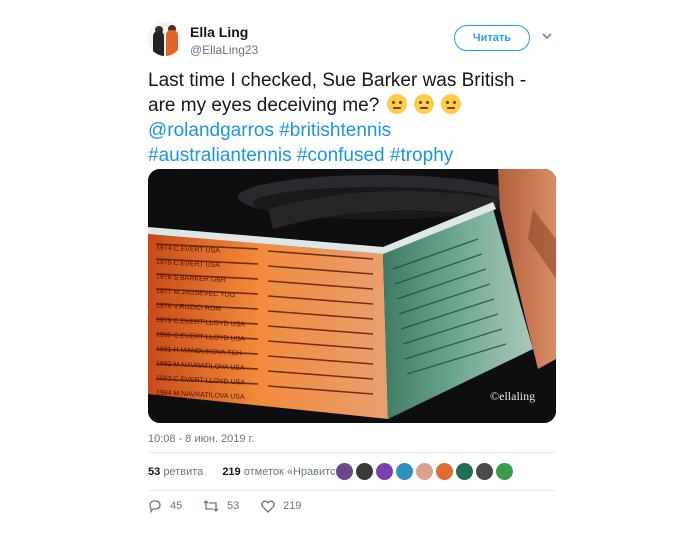 This screenshot has width=700, height=539. Describe the element at coordinates (268, 506) in the screenshot. I see `heart-icon` at that location.